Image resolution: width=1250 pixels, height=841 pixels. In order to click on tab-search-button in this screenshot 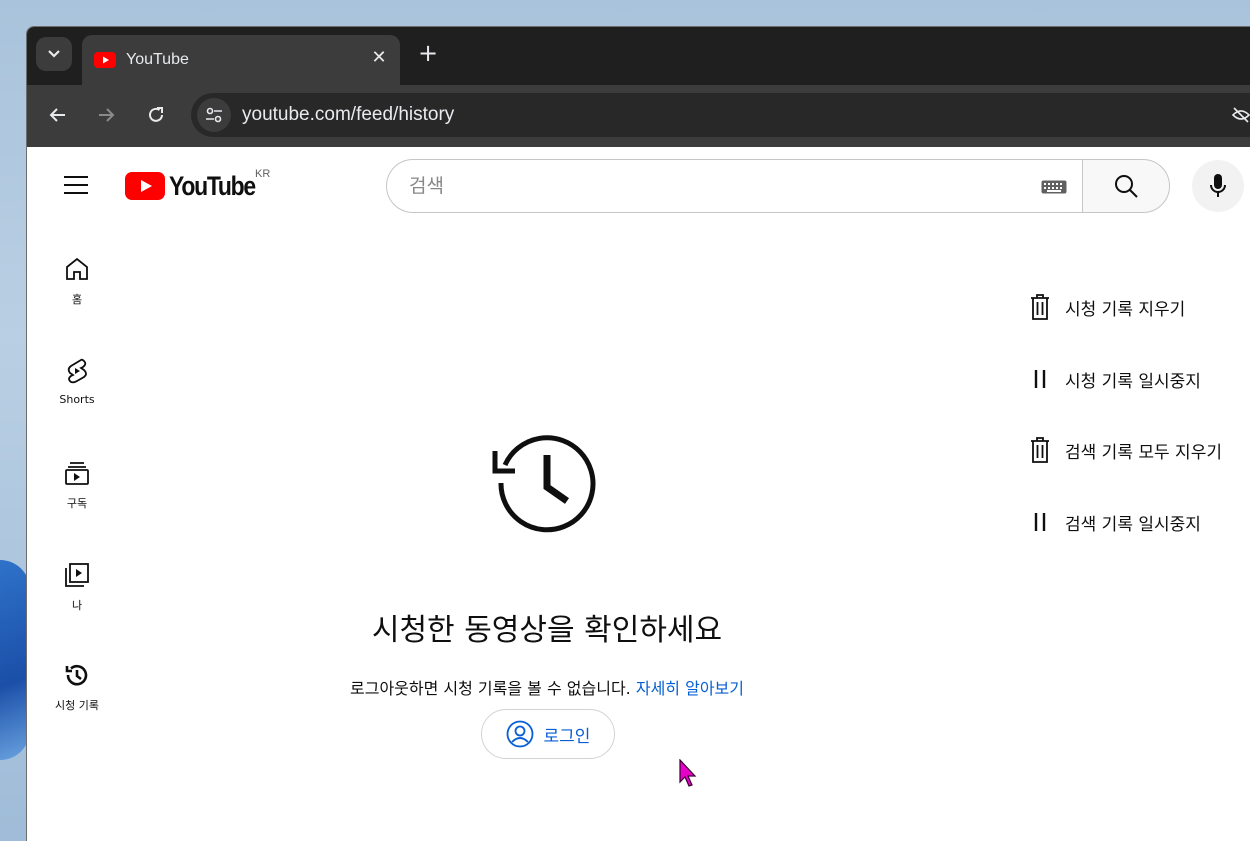, I will do `click(54, 54)`.